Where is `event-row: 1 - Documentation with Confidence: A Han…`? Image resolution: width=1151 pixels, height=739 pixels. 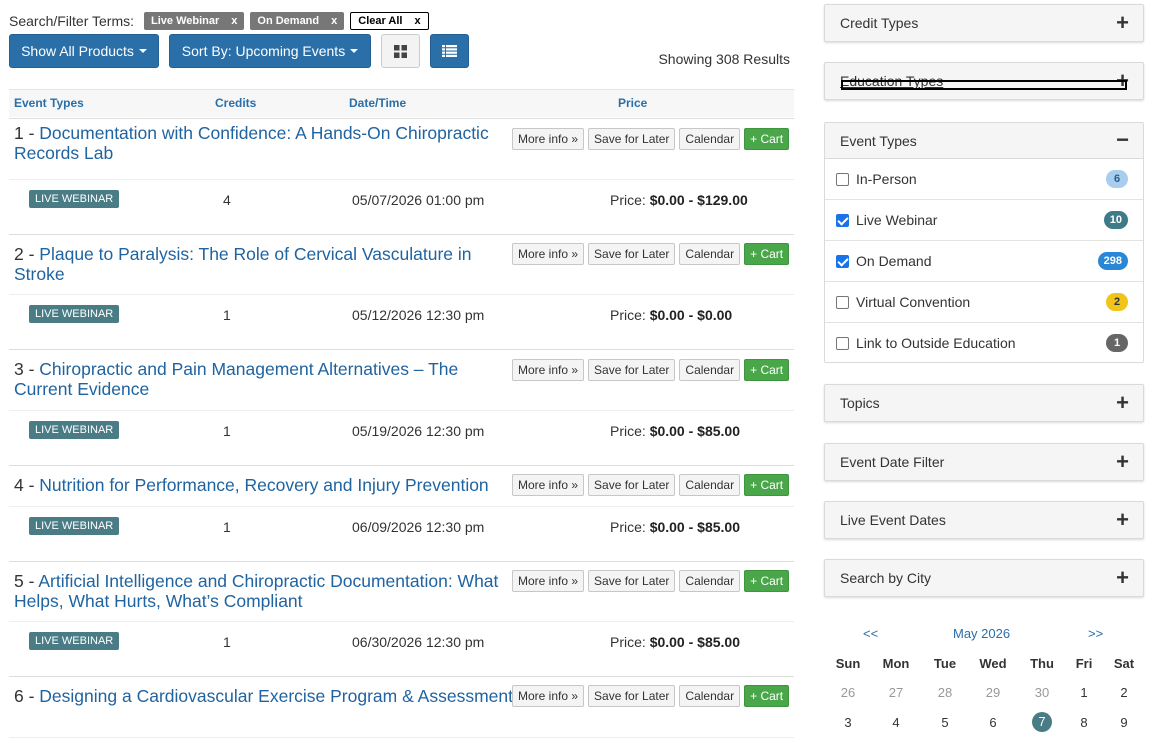
event-row: 1 - Documentation with Confidence: A Han… is located at coordinates (401, 176).